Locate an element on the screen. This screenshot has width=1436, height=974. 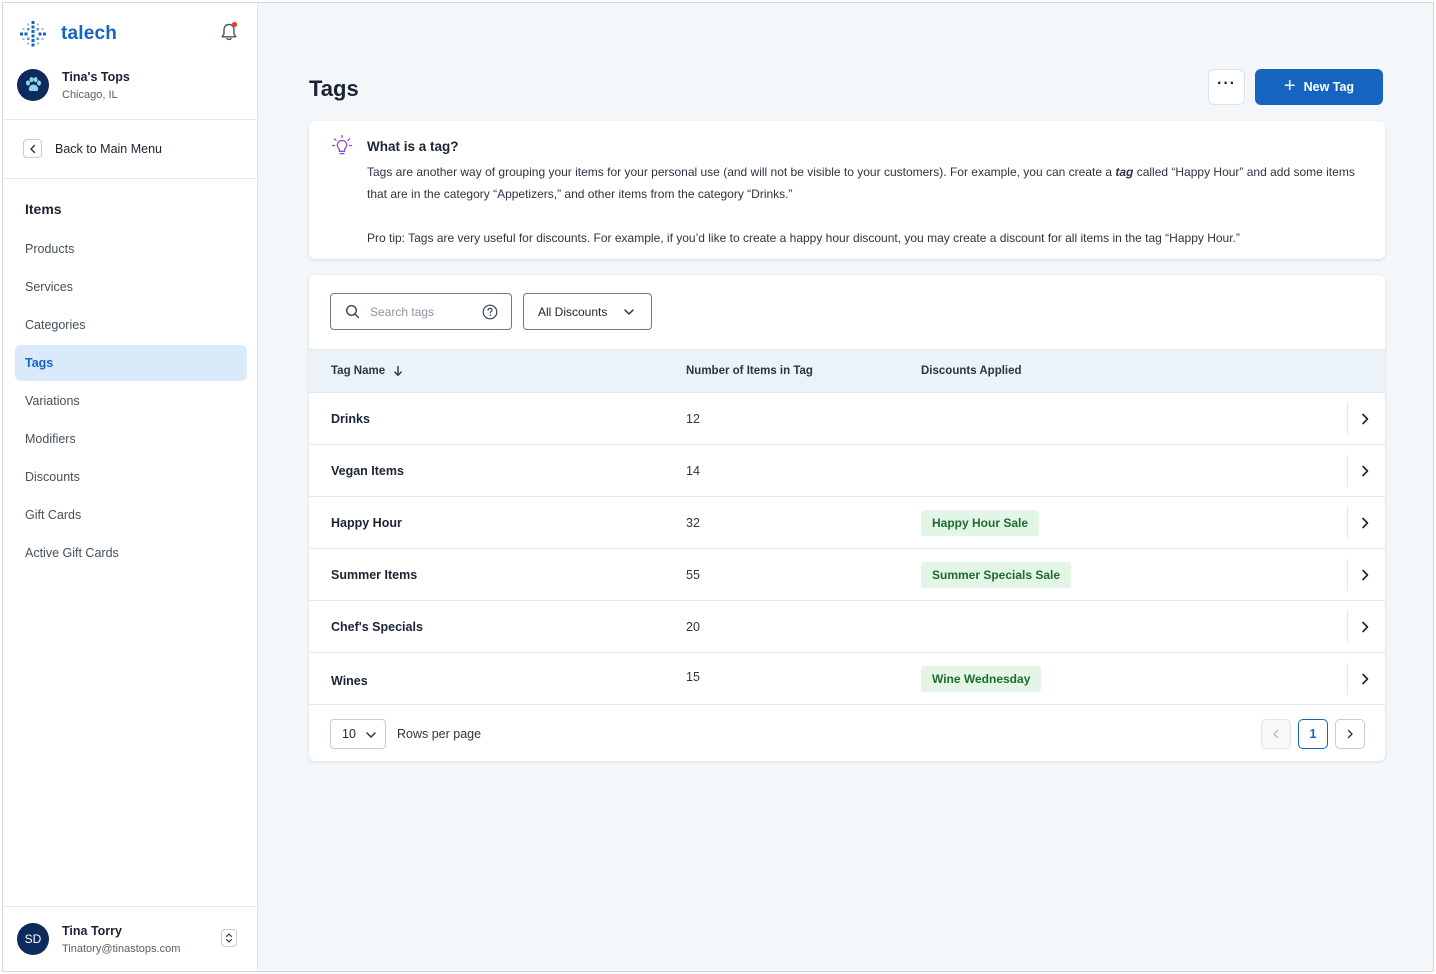
tag-name: Drinks is located at coordinates (350, 419).